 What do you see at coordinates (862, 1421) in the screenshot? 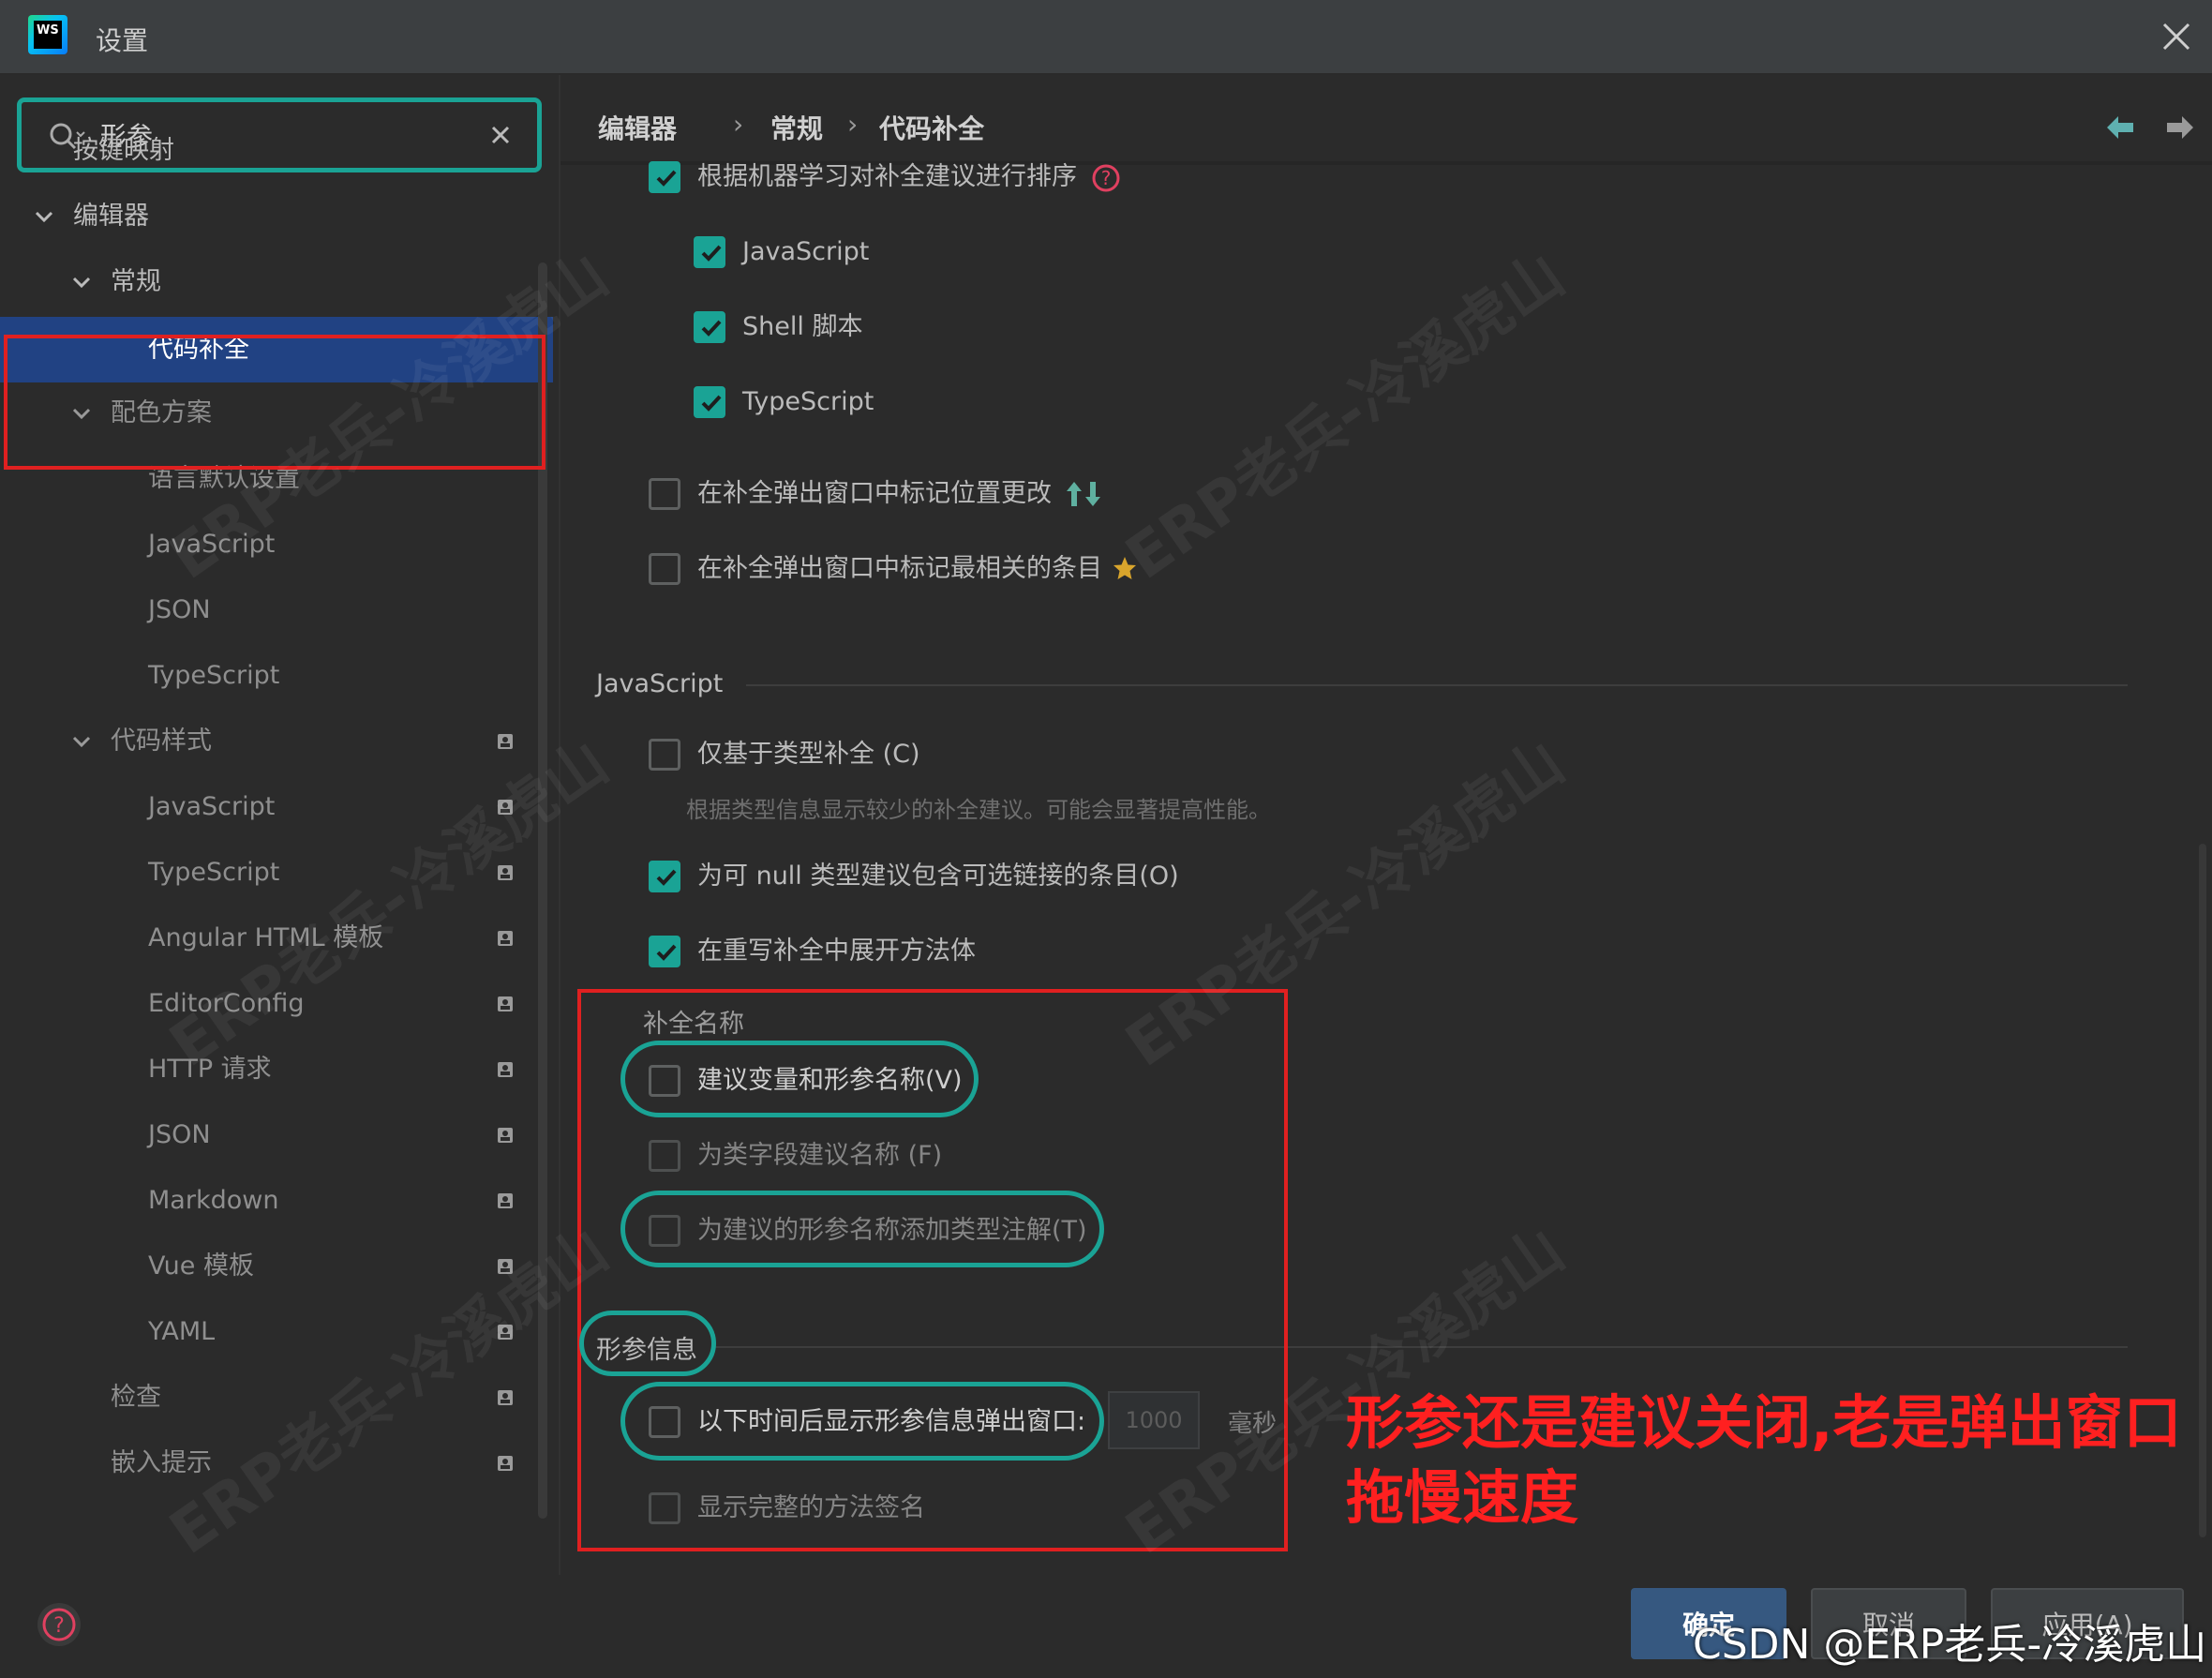
I see `highlight-pill-param-popup` at bounding box center [862, 1421].